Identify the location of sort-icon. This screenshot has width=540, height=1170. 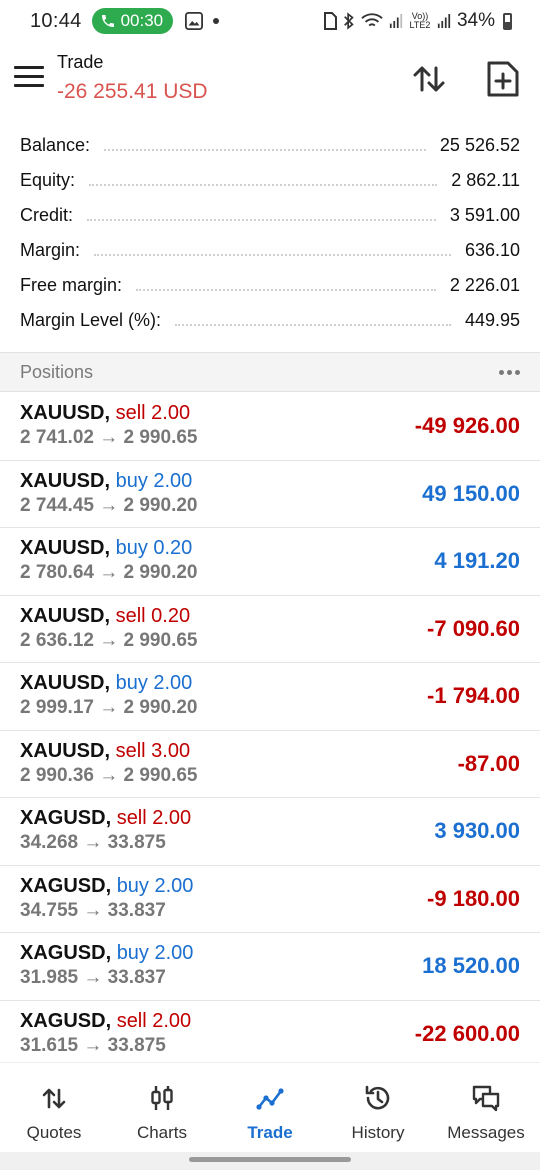
(429, 79).